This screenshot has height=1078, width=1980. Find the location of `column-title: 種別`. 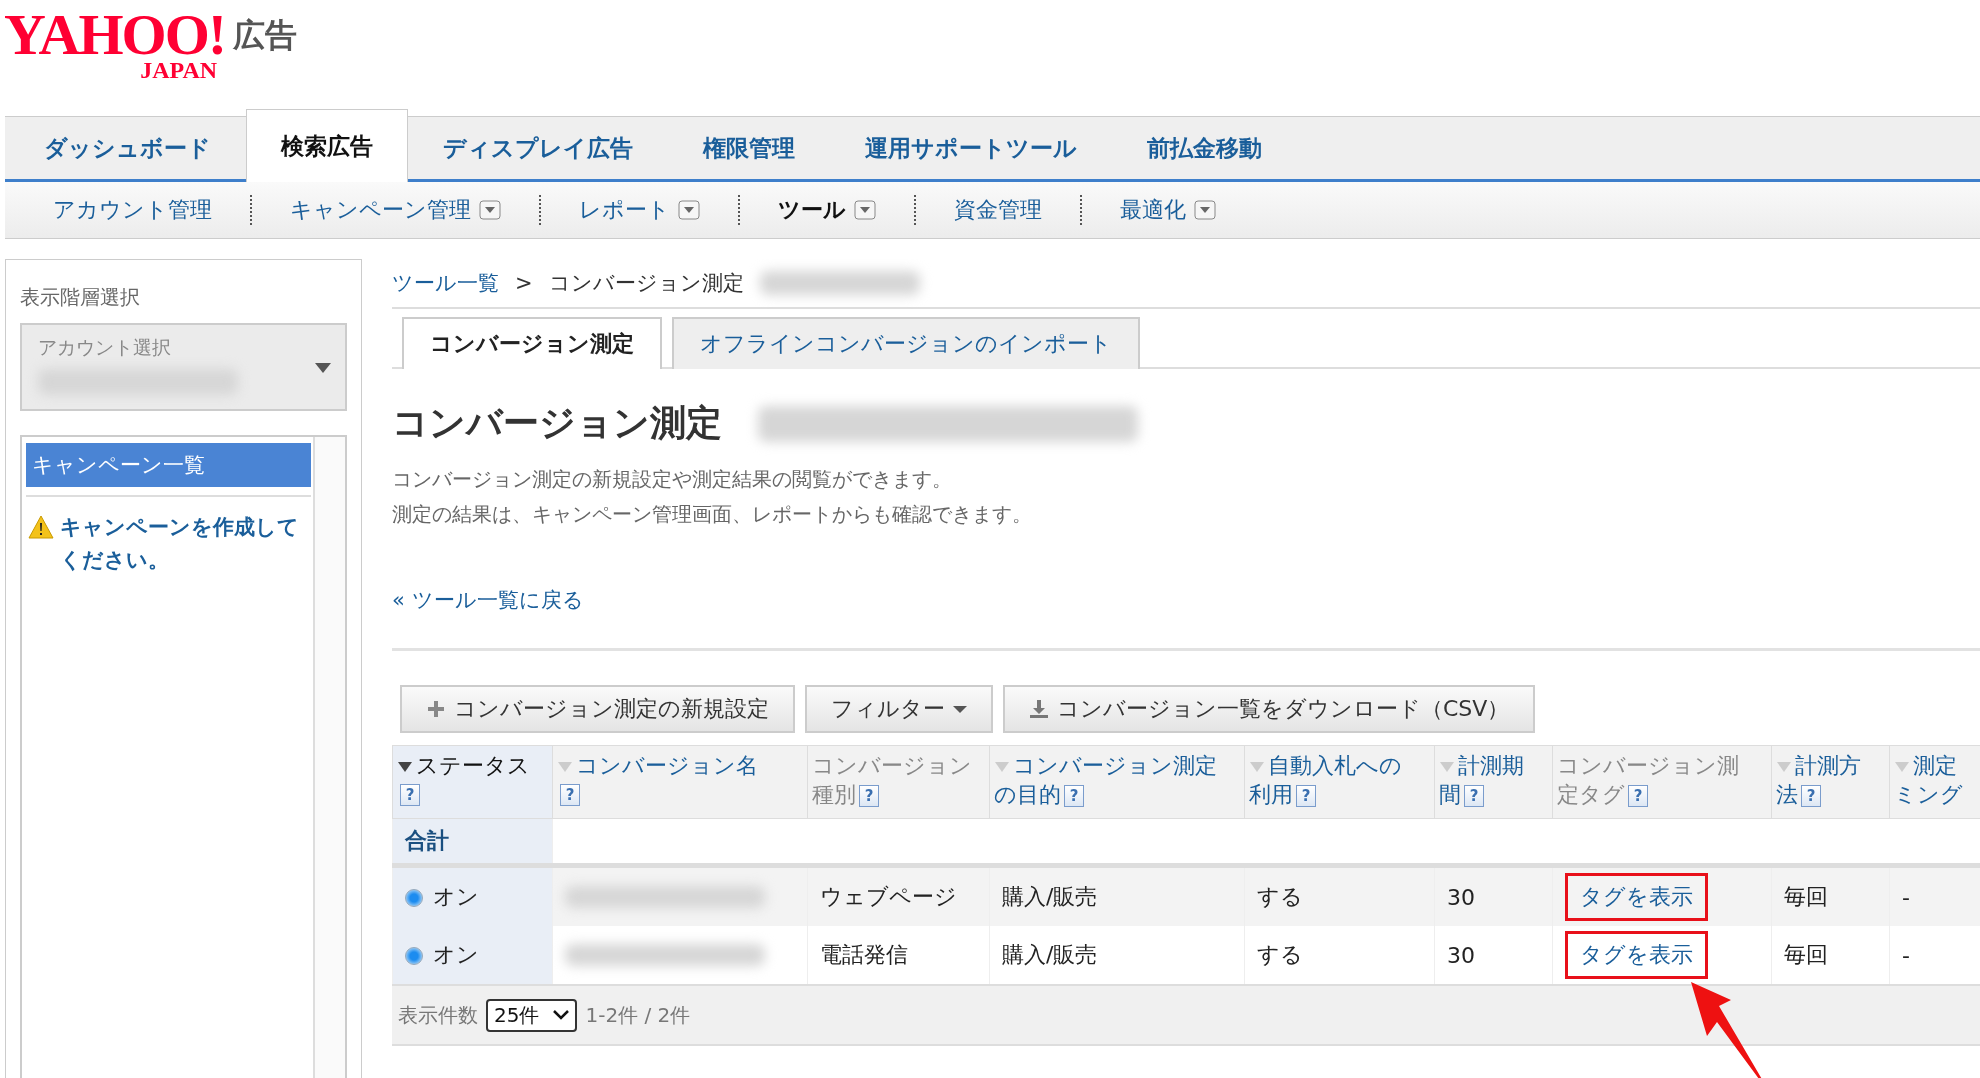

column-title: 種別 is located at coordinates (834, 794).